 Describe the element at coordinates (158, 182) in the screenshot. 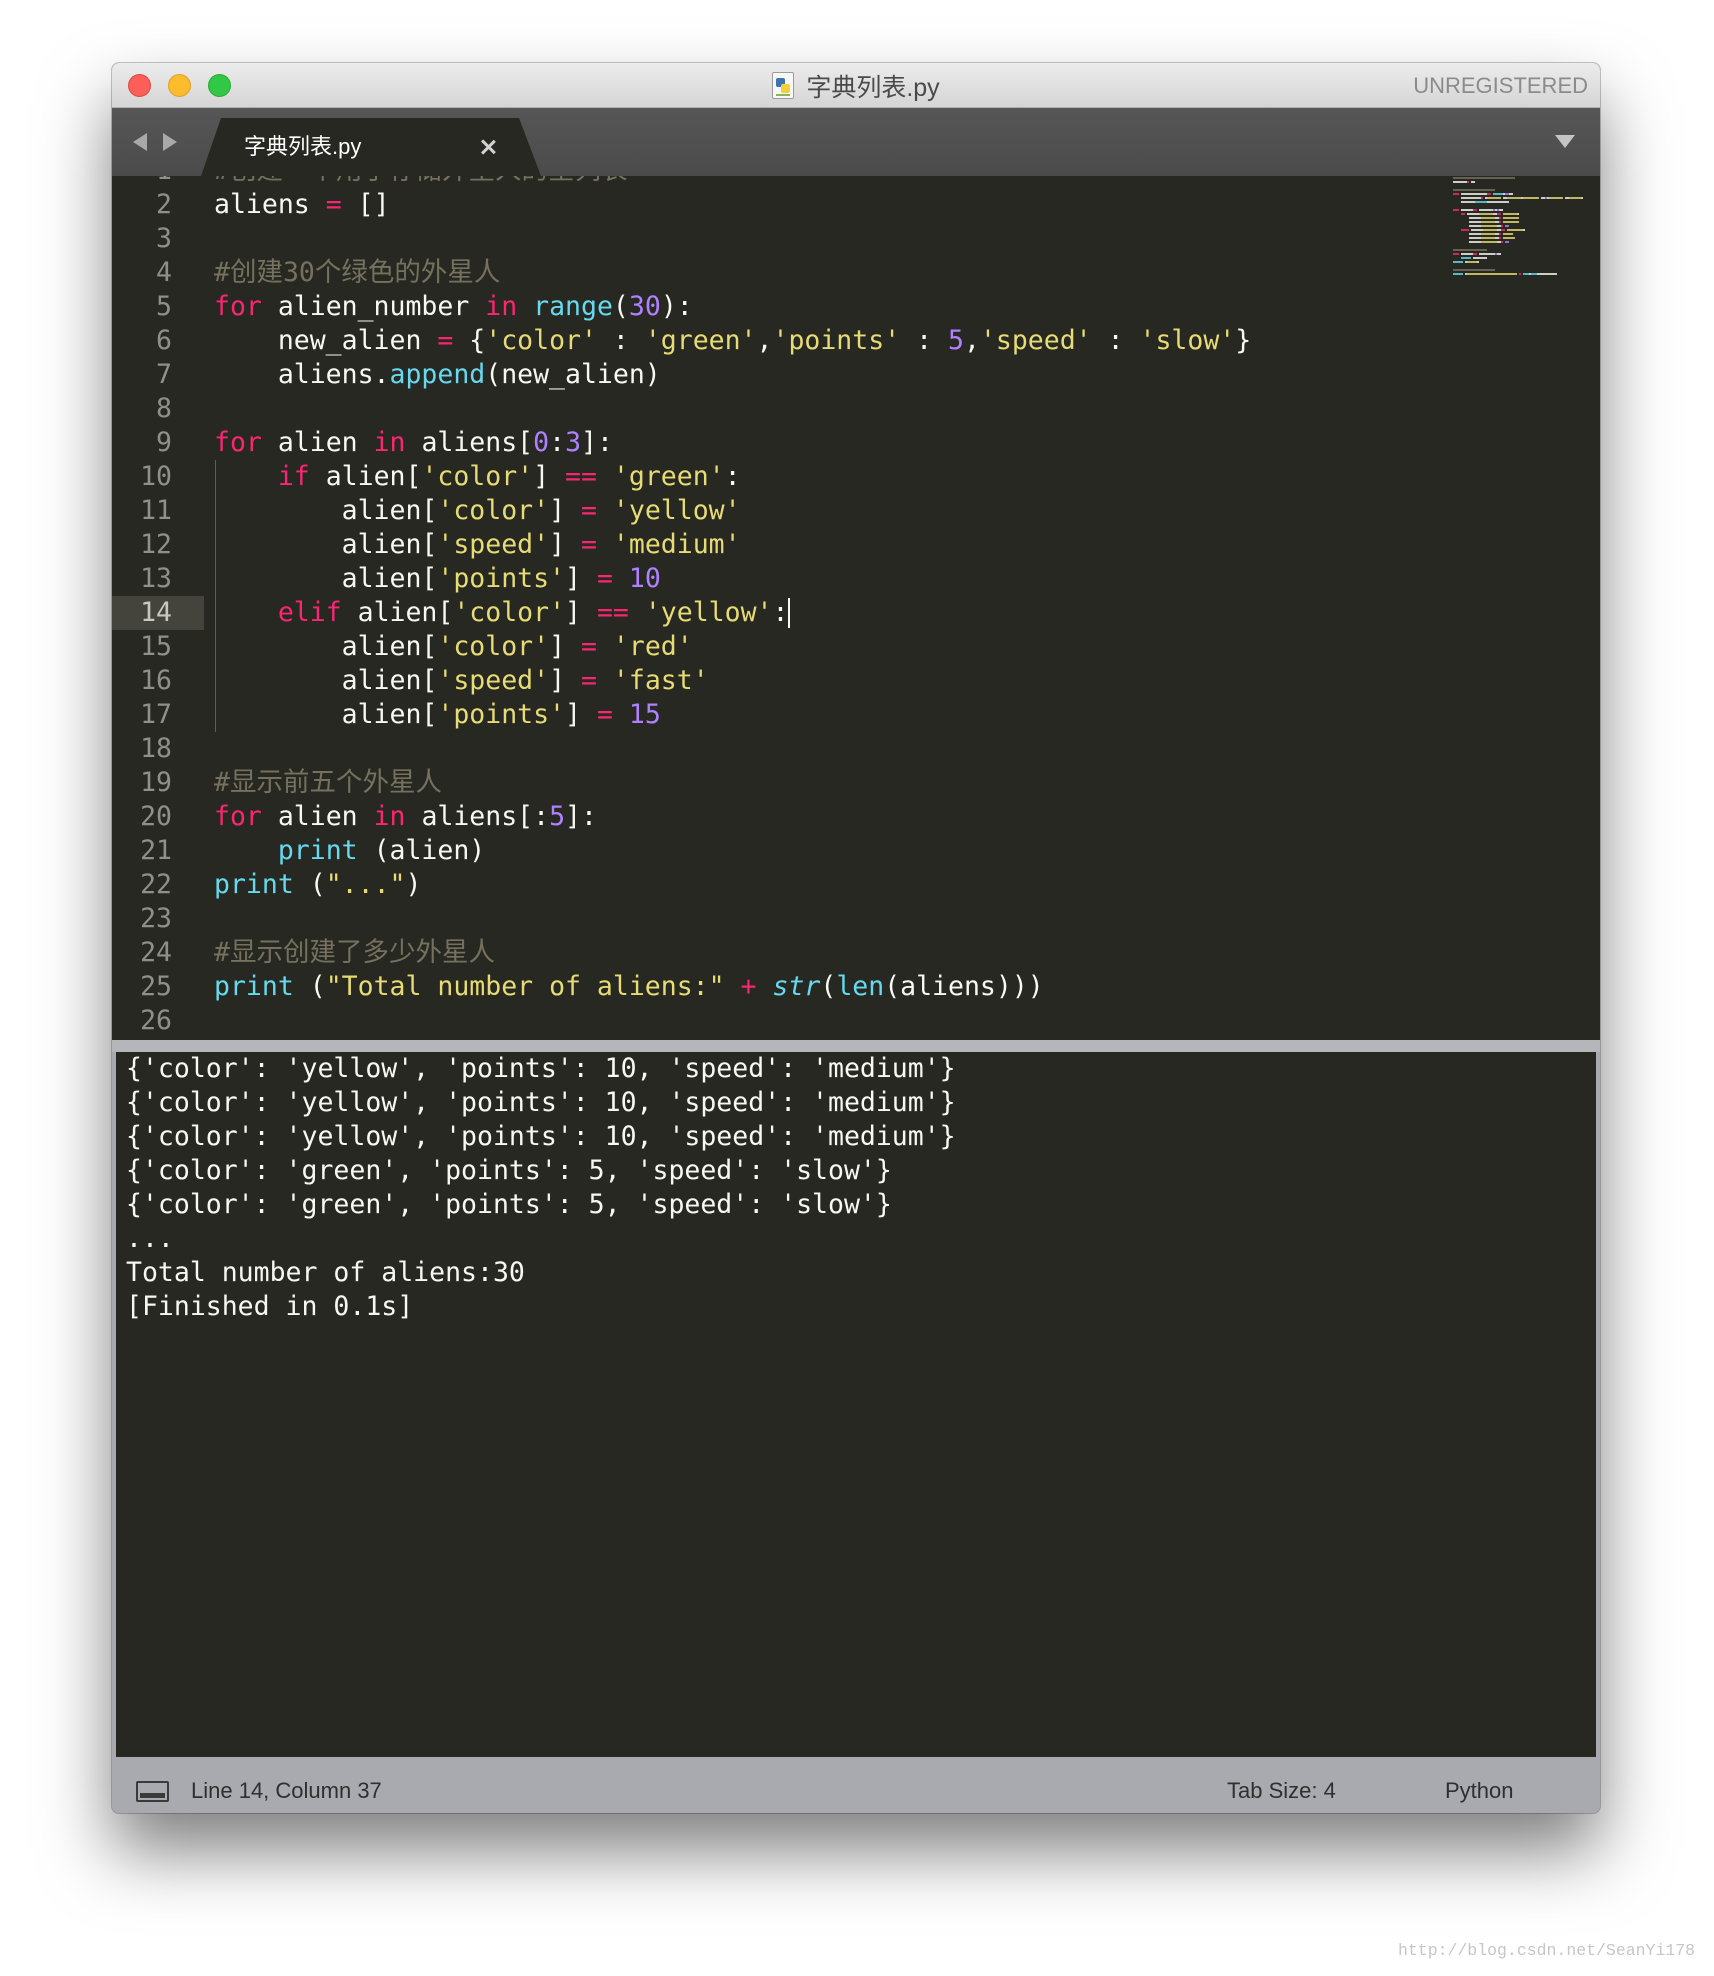

I see `line-number: 1` at that location.